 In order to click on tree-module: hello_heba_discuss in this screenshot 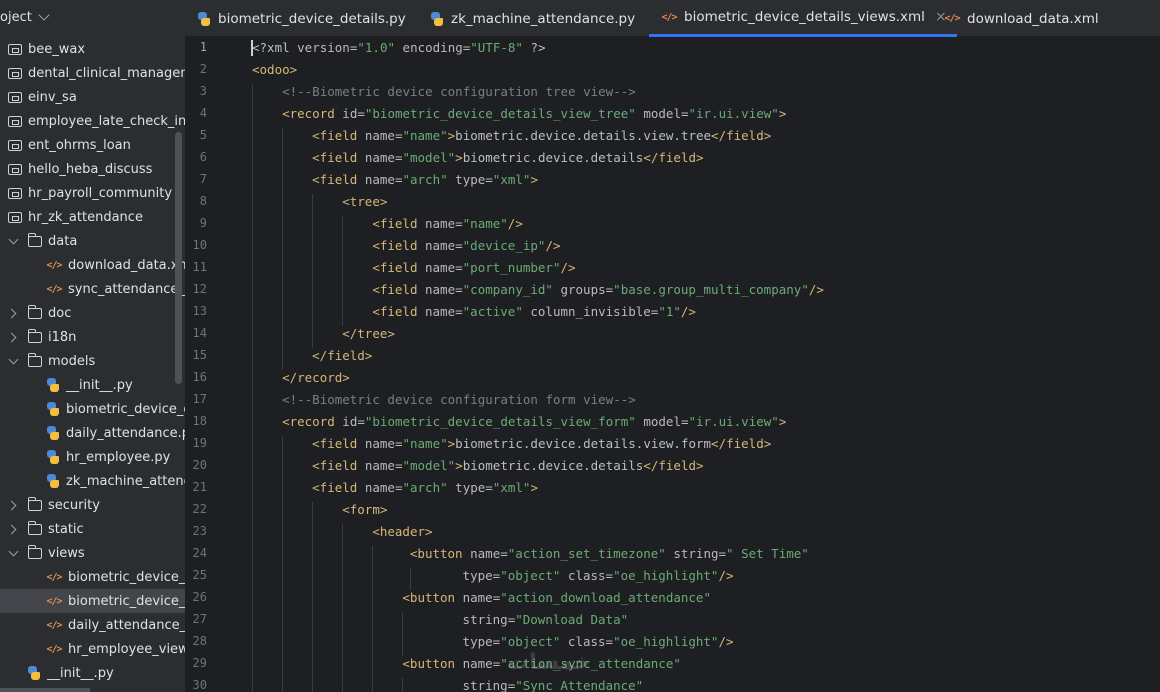, I will do `click(92, 169)`.